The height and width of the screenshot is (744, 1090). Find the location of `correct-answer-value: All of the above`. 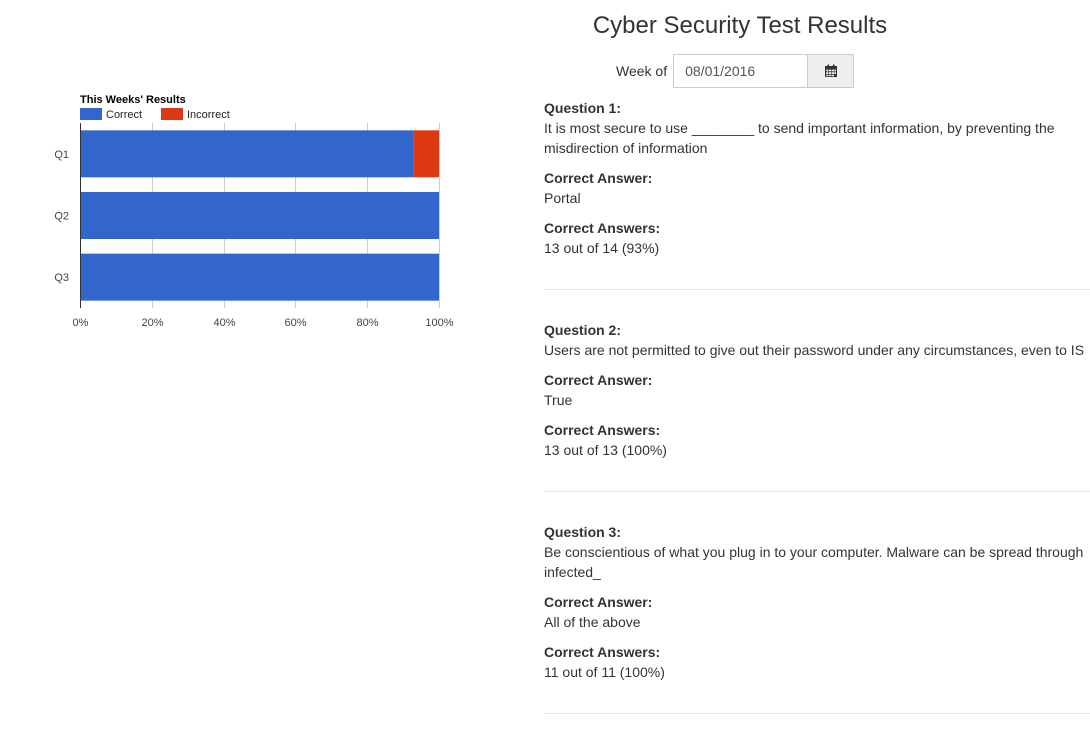

correct-answer-value: All of the above is located at coordinates (592, 622).